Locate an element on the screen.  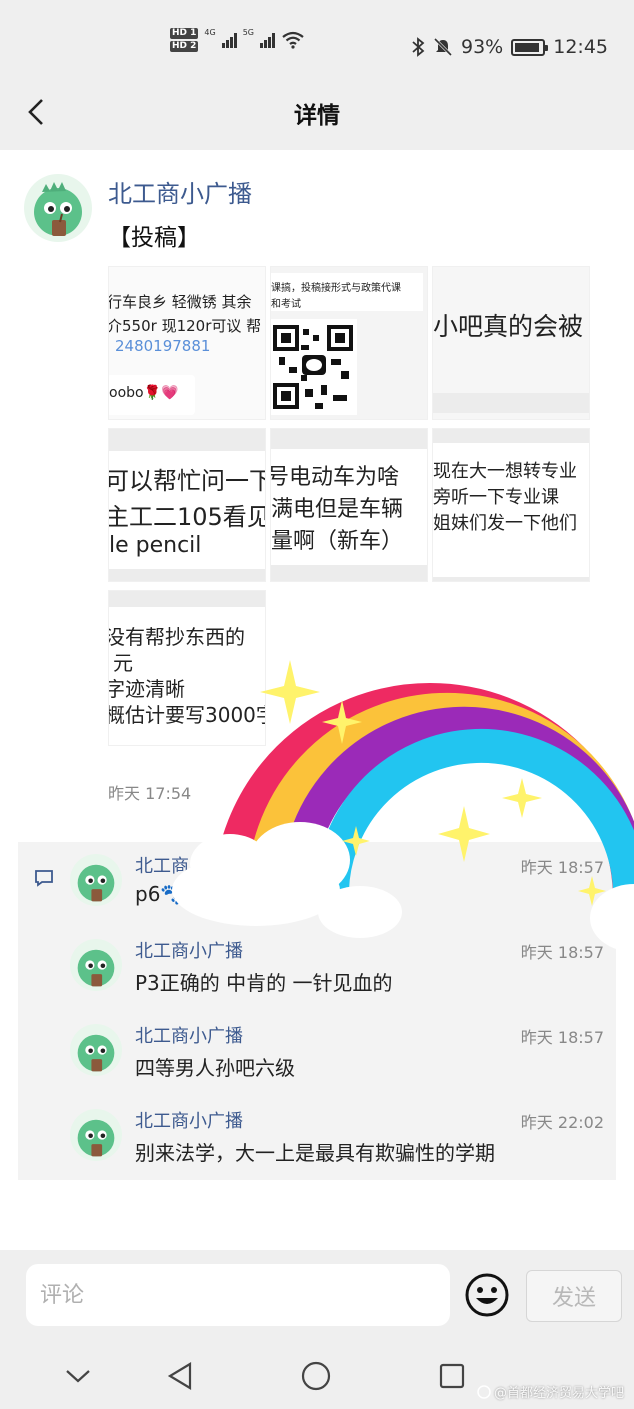
emoji-button is located at coordinates (487, 1295).